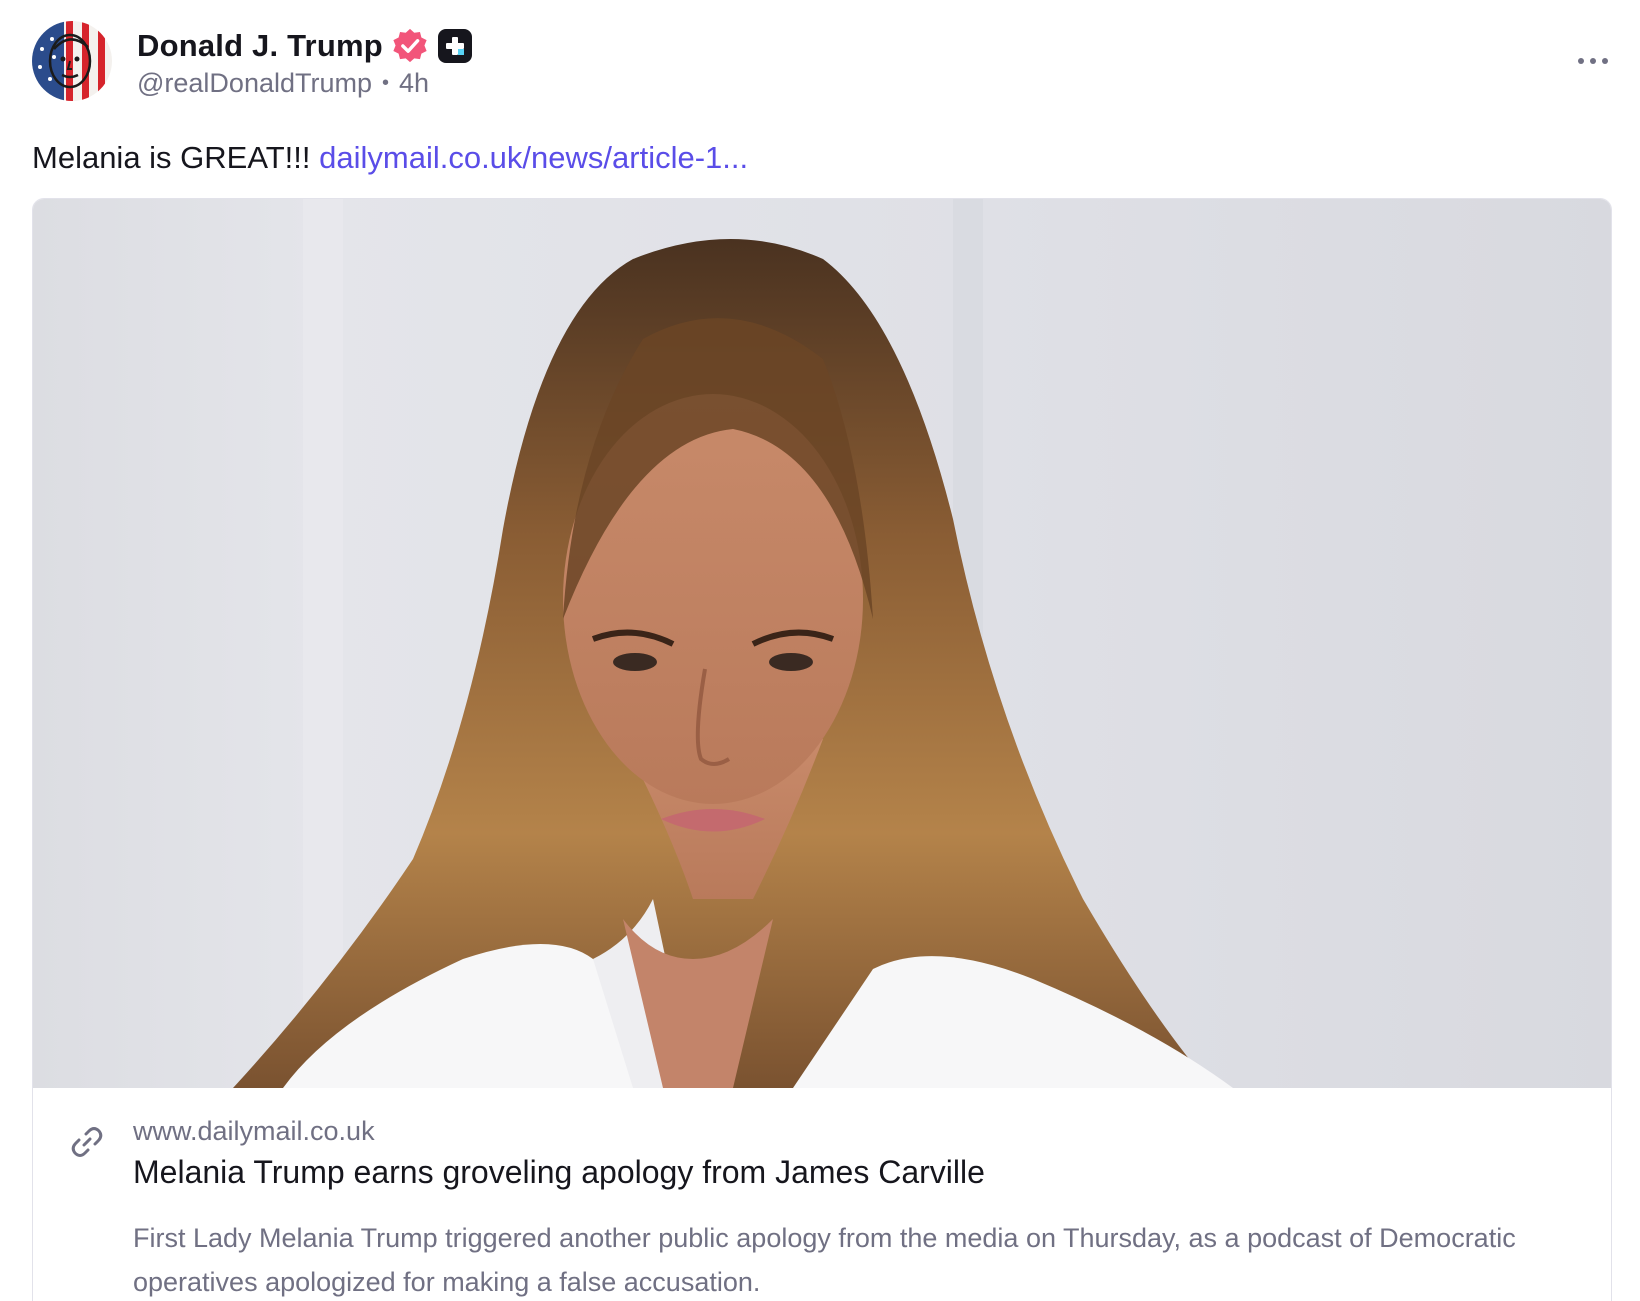  Describe the element at coordinates (254, 83) in the screenshot. I see `handle: @realDonaldTrump` at that location.